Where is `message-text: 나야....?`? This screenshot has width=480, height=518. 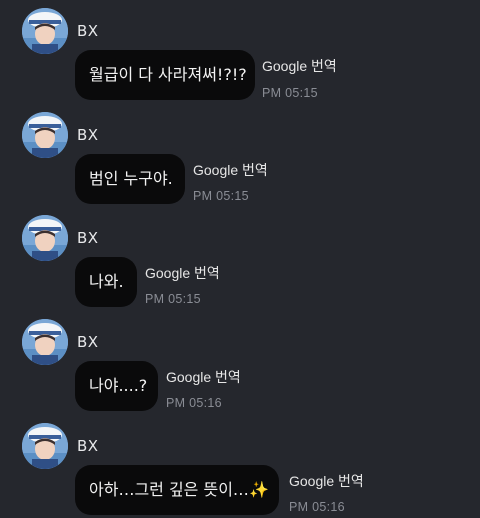 message-text: 나야....? is located at coordinates (118, 385).